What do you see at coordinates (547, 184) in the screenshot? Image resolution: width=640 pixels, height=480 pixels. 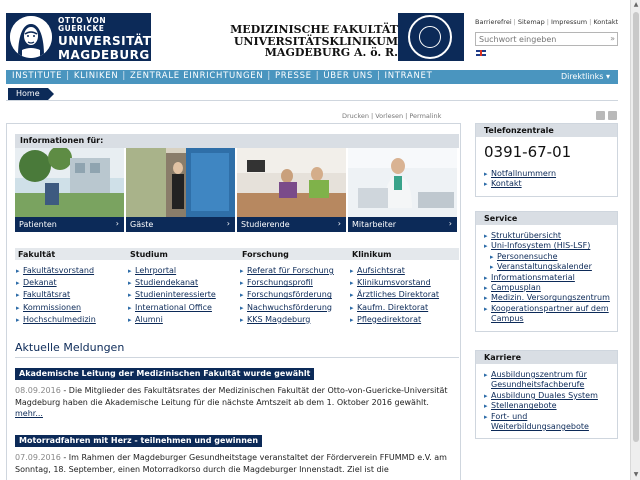 I see `link-kontakt: Kontakt` at bounding box center [547, 184].